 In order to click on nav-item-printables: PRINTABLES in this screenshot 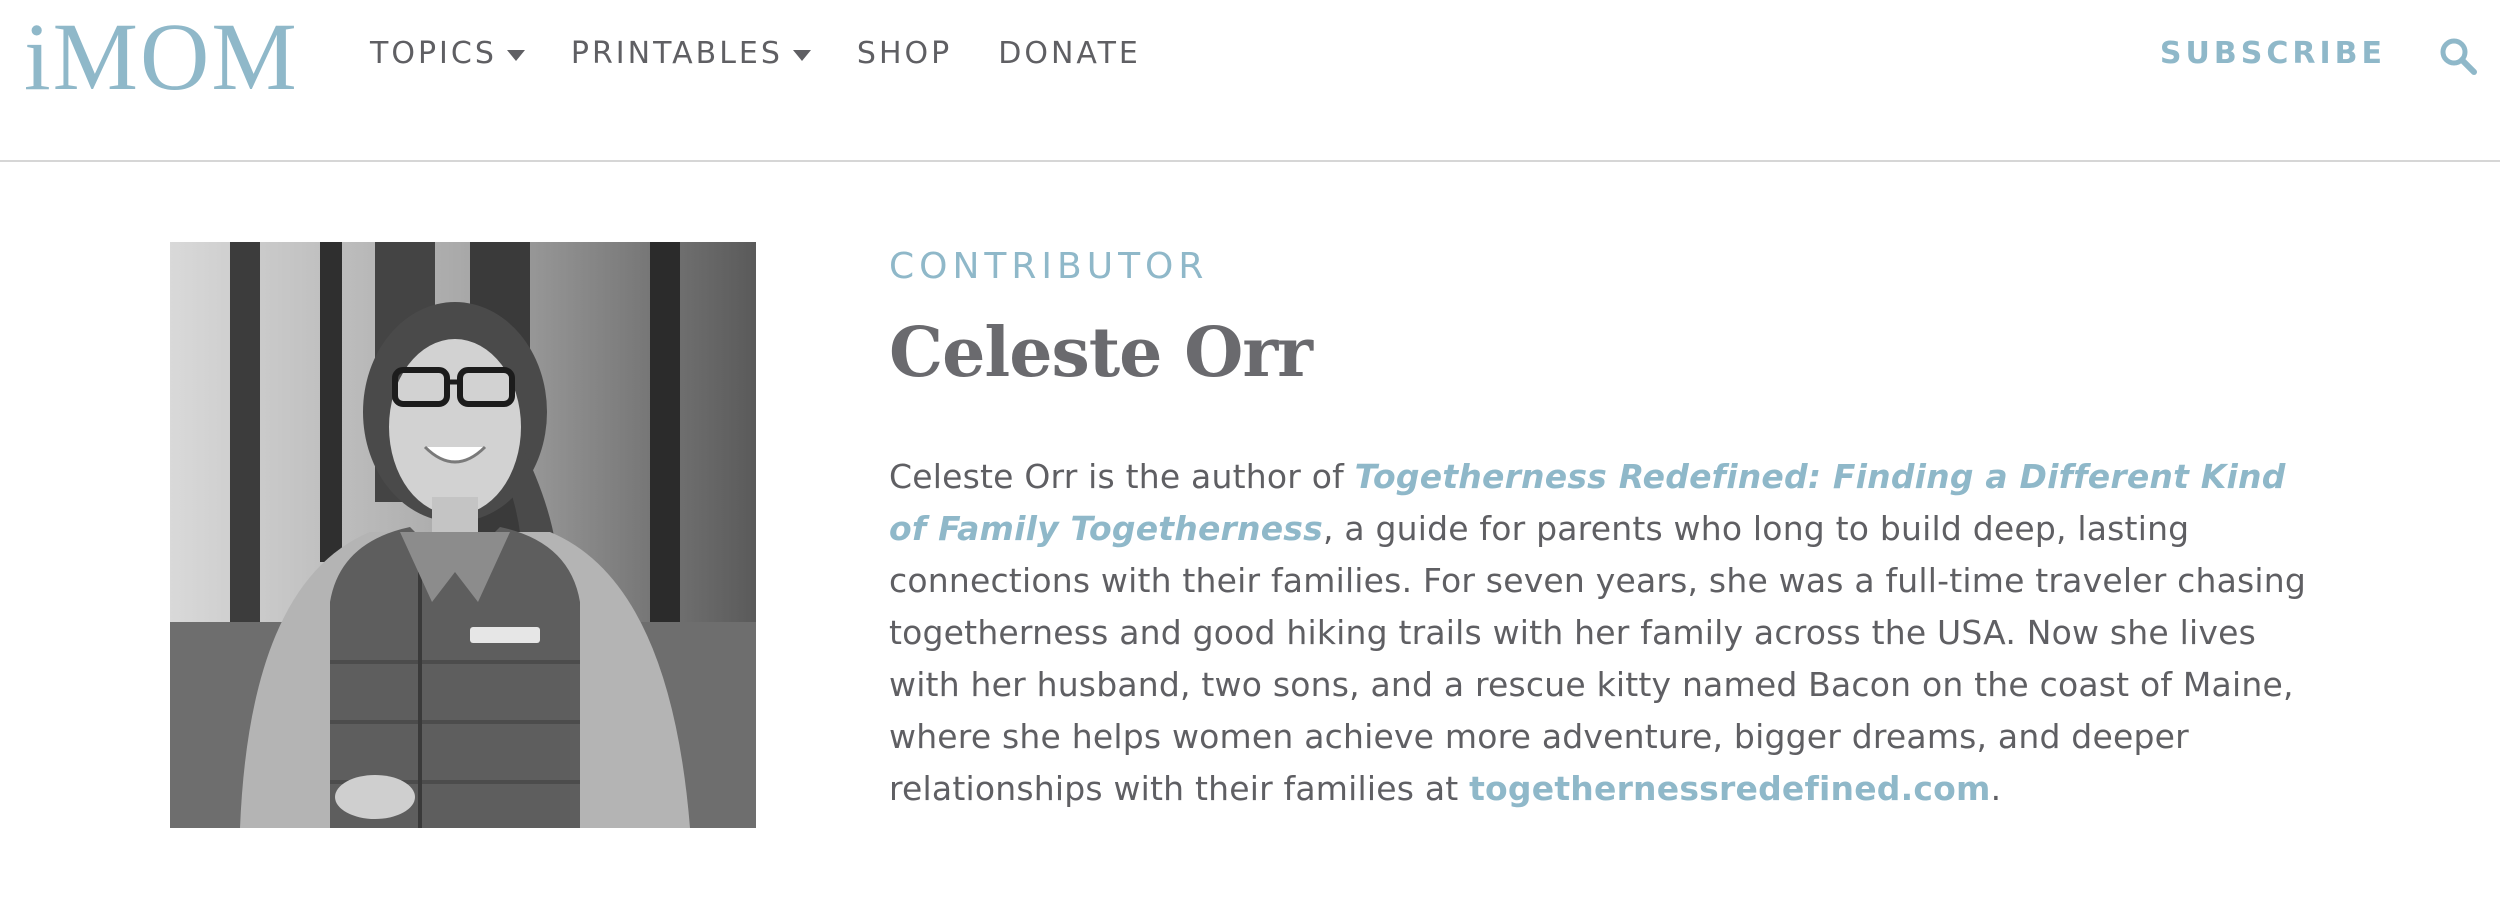, I will do `click(691, 53)`.